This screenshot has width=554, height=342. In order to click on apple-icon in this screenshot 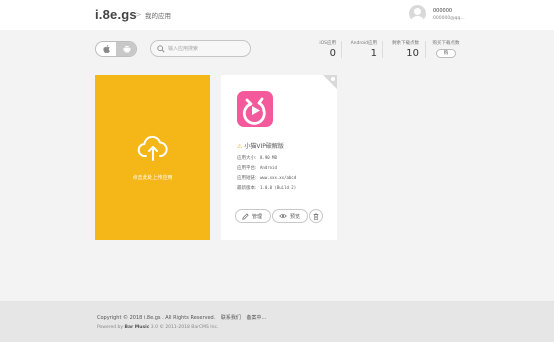, I will do `click(106, 49)`.